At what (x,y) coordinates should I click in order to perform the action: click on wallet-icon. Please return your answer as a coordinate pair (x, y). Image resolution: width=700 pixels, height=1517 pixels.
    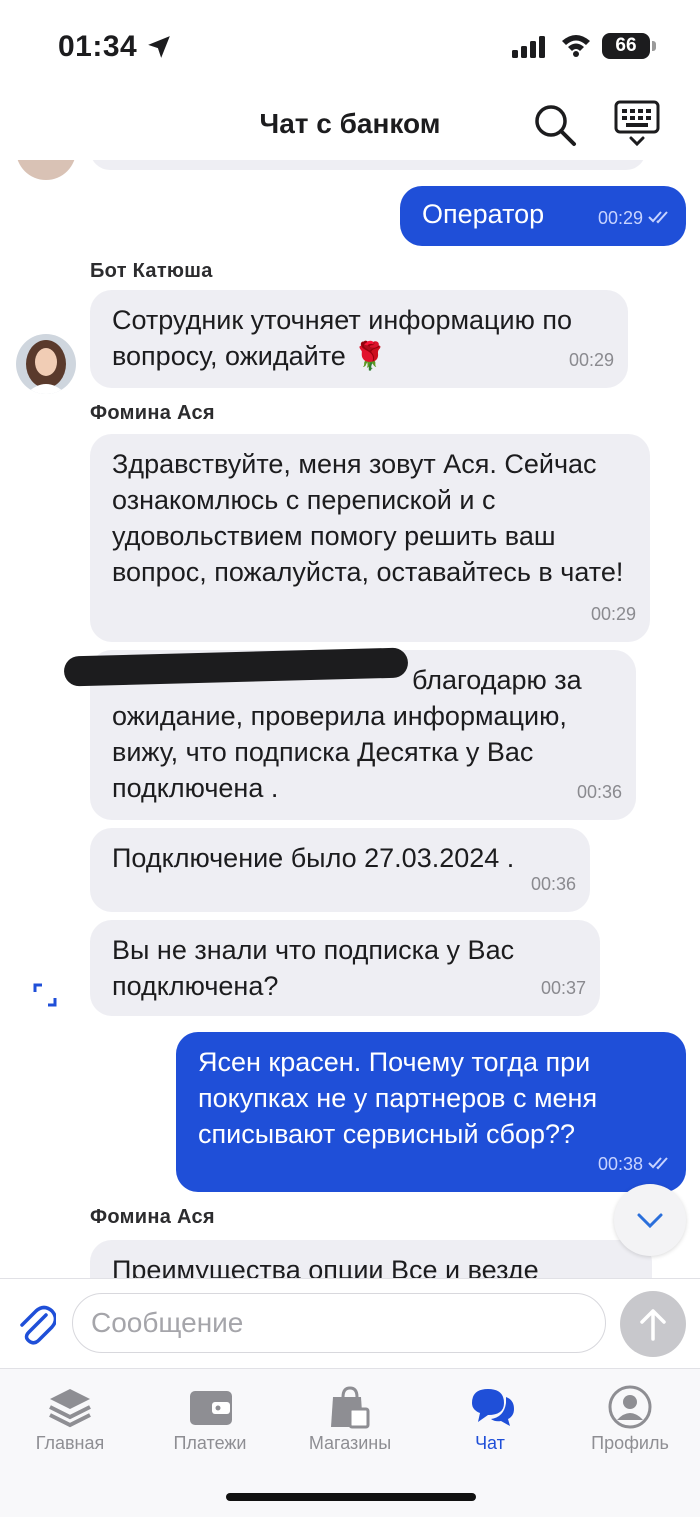
    Looking at the image, I should click on (211, 1408).